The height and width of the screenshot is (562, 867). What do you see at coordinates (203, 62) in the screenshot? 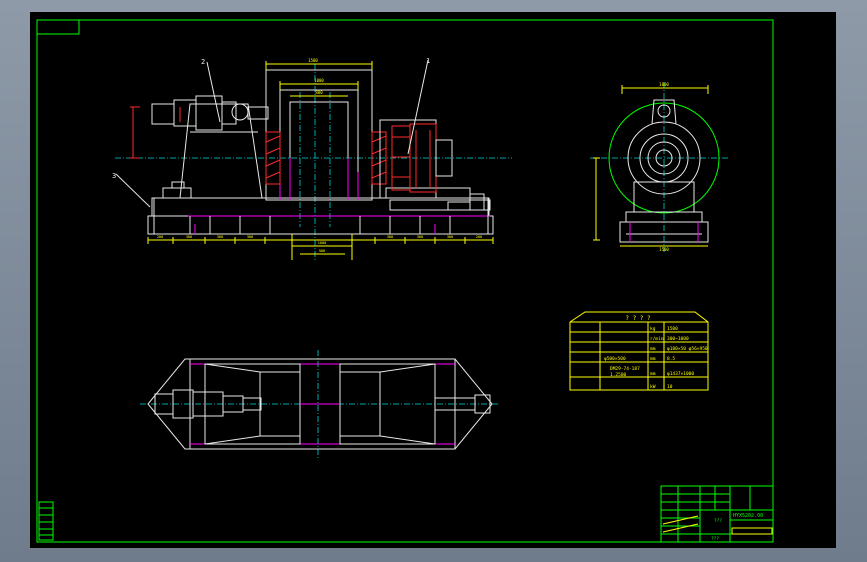
I see `part-label-2: 2` at bounding box center [203, 62].